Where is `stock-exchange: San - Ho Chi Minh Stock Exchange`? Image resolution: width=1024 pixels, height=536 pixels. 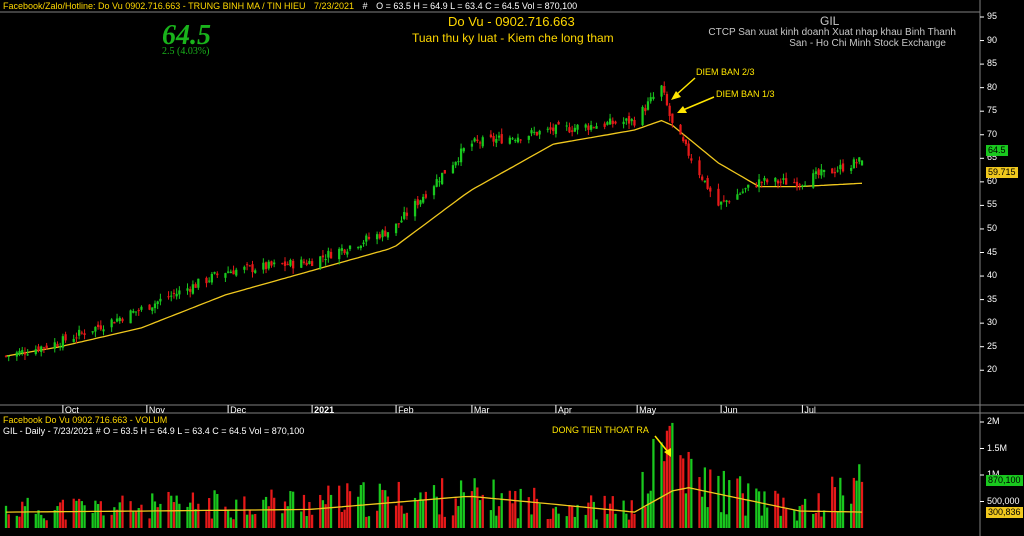
stock-exchange: San - Ho Chi Minh Stock Exchange is located at coordinates (867, 43).